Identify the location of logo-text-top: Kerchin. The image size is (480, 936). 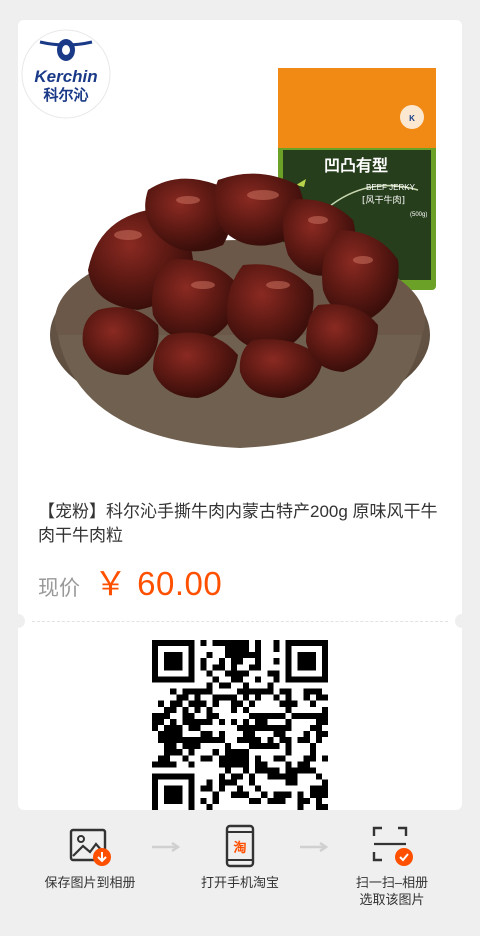
(65, 76).